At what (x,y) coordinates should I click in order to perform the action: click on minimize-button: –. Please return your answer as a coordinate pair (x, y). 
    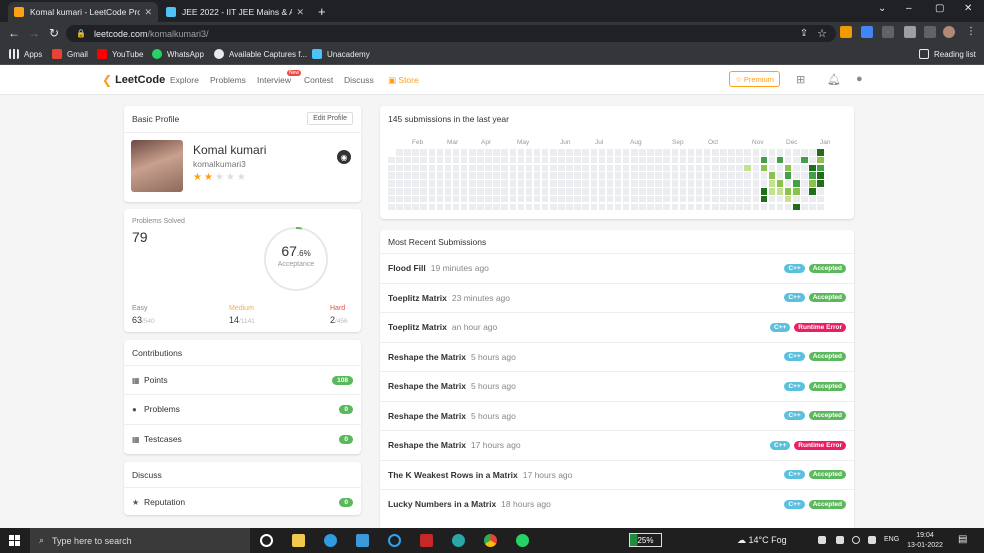
    Looking at the image, I should click on (909, 8).